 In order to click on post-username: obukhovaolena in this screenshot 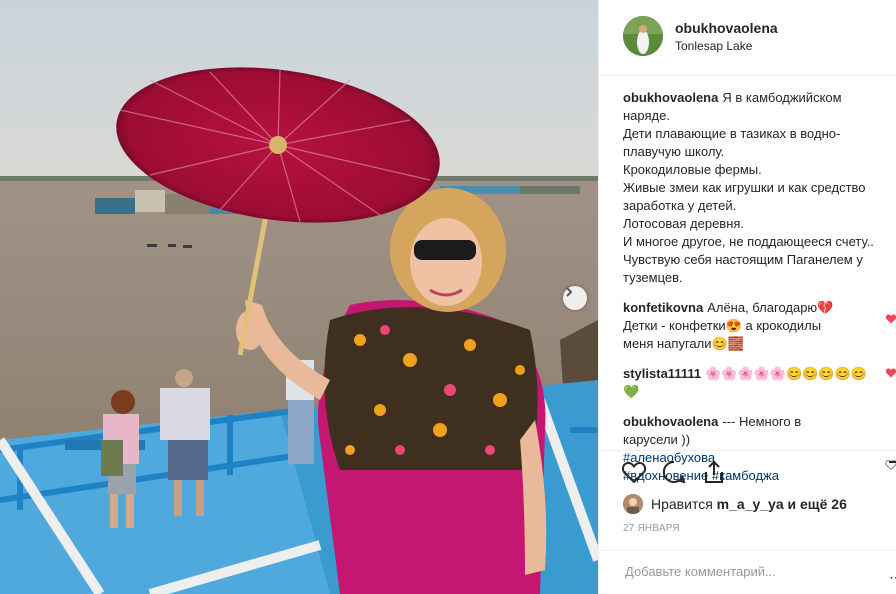, I will do `click(726, 28)`.